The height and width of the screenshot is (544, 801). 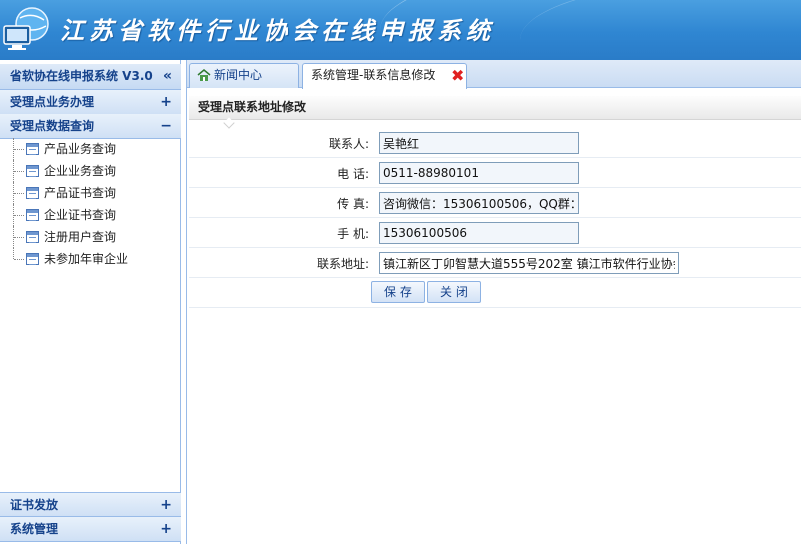 What do you see at coordinates (80, 149) in the screenshot?
I see `tree-item-label: 产品业务查询` at bounding box center [80, 149].